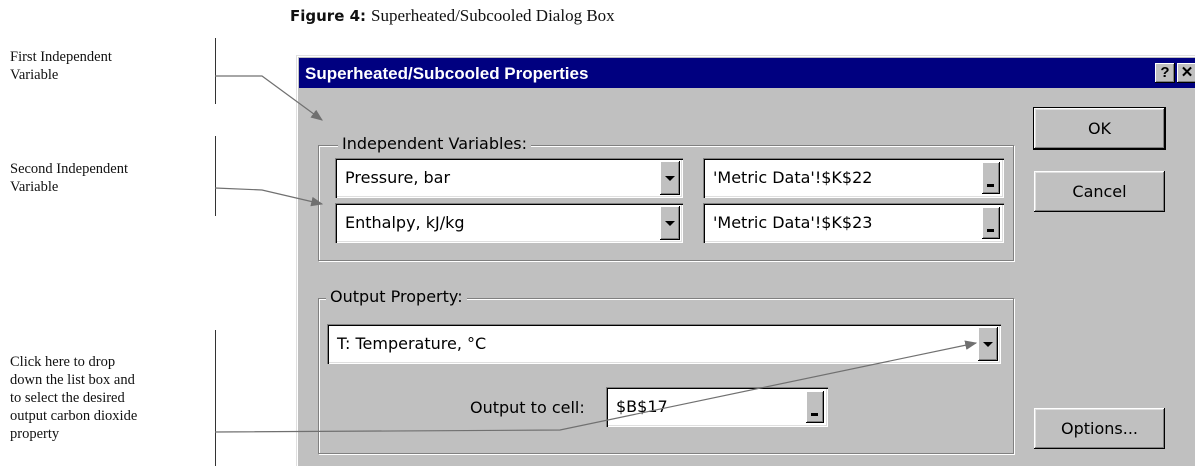 Image resolution: width=1195 pixels, height=466 pixels. What do you see at coordinates (596, 386) in the screenshot?
I see `arrow-output-property` at bounding box center [596, 386].